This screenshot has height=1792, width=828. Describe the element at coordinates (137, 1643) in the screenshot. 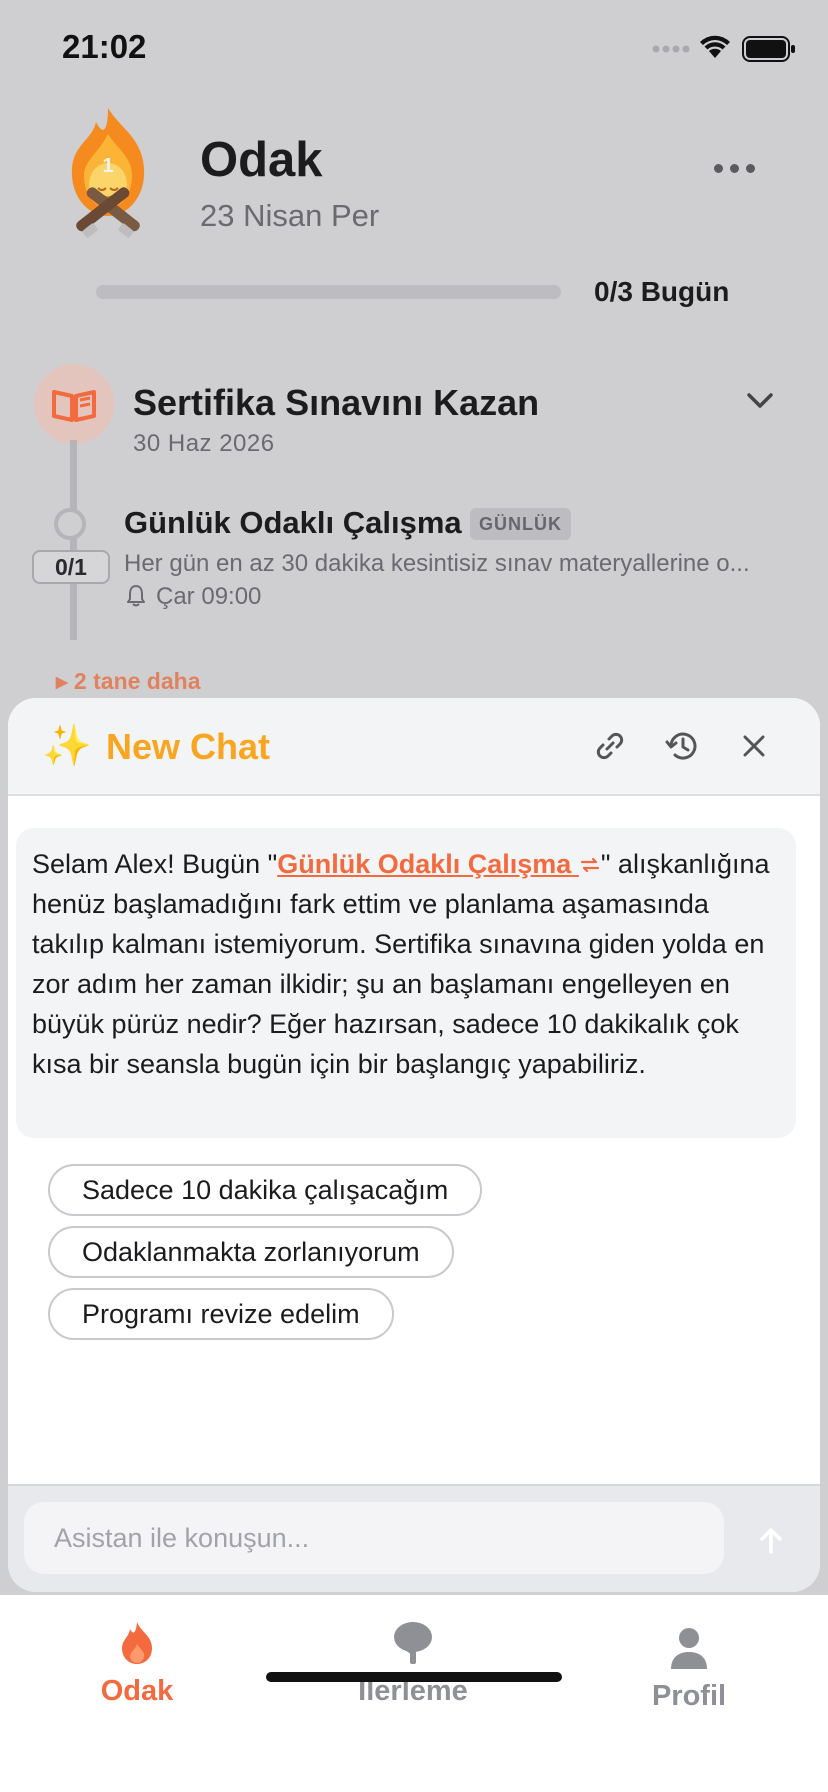

I see `flame-icon` at that location.